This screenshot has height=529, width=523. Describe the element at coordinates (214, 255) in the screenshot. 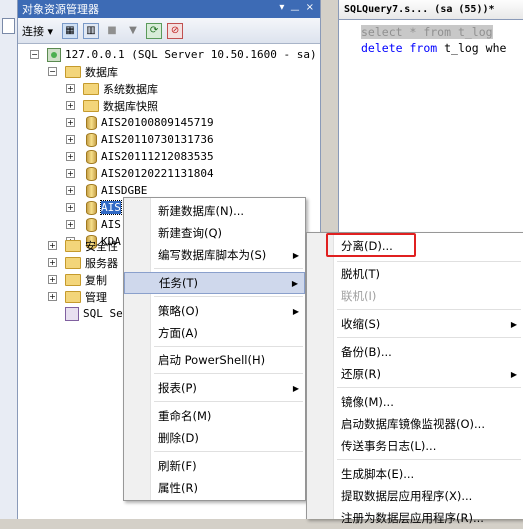

I see `menu-item-script-database: 编写数据库脚本为(S) ▶` at that location.